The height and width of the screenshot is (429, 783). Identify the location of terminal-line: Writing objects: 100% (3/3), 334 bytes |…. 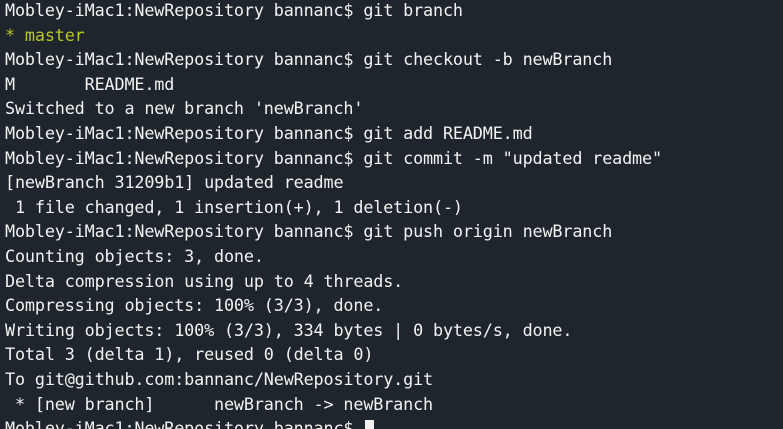
(289, 329).